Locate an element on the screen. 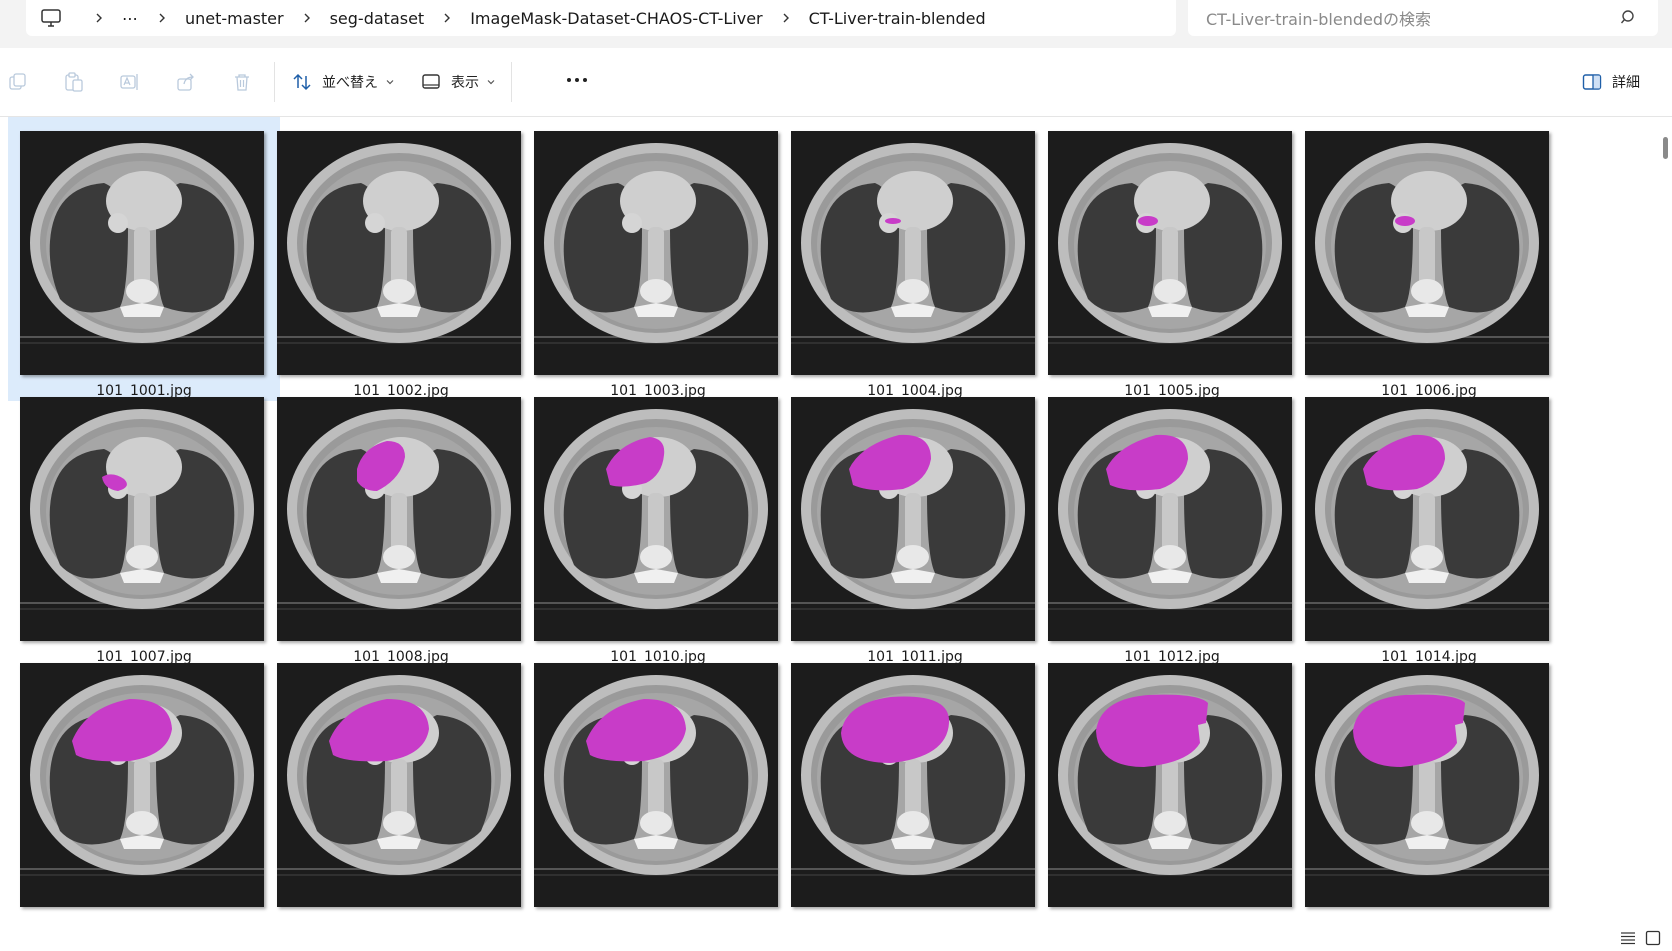  file-item: 101_1010.jpg is located at coordinates (658, 525).